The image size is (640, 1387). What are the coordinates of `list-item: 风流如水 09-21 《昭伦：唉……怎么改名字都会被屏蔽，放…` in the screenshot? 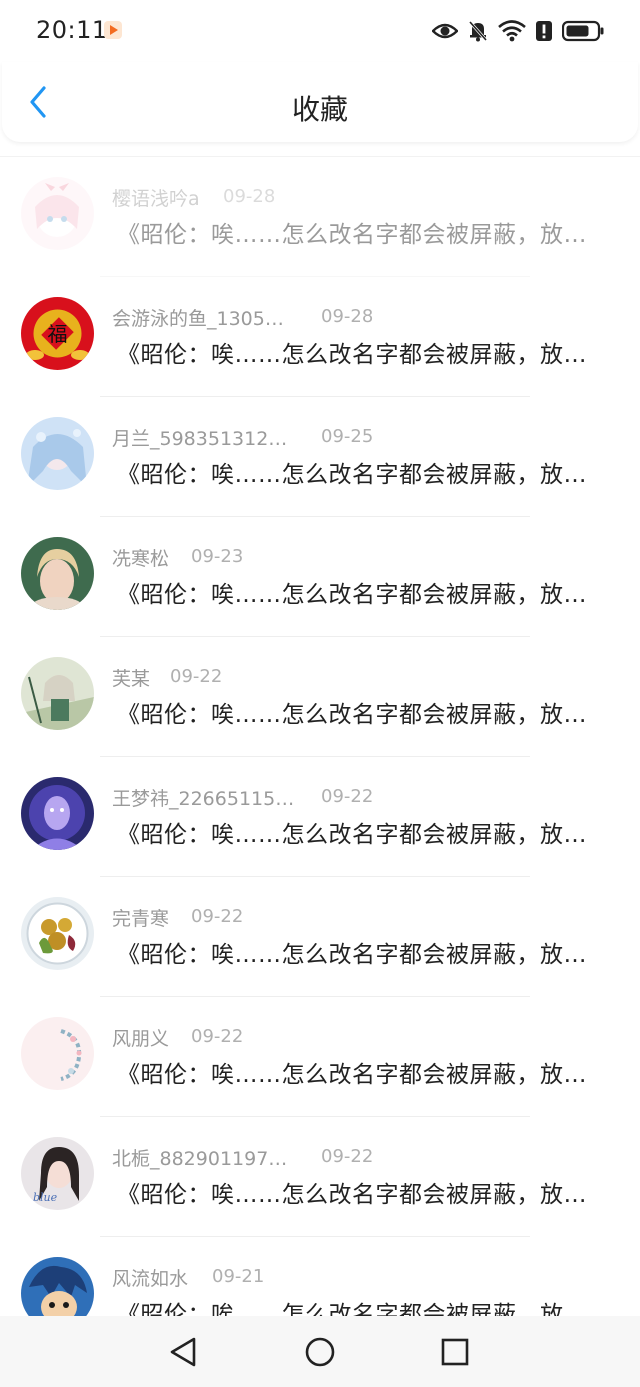 It's located at (320, 1276).